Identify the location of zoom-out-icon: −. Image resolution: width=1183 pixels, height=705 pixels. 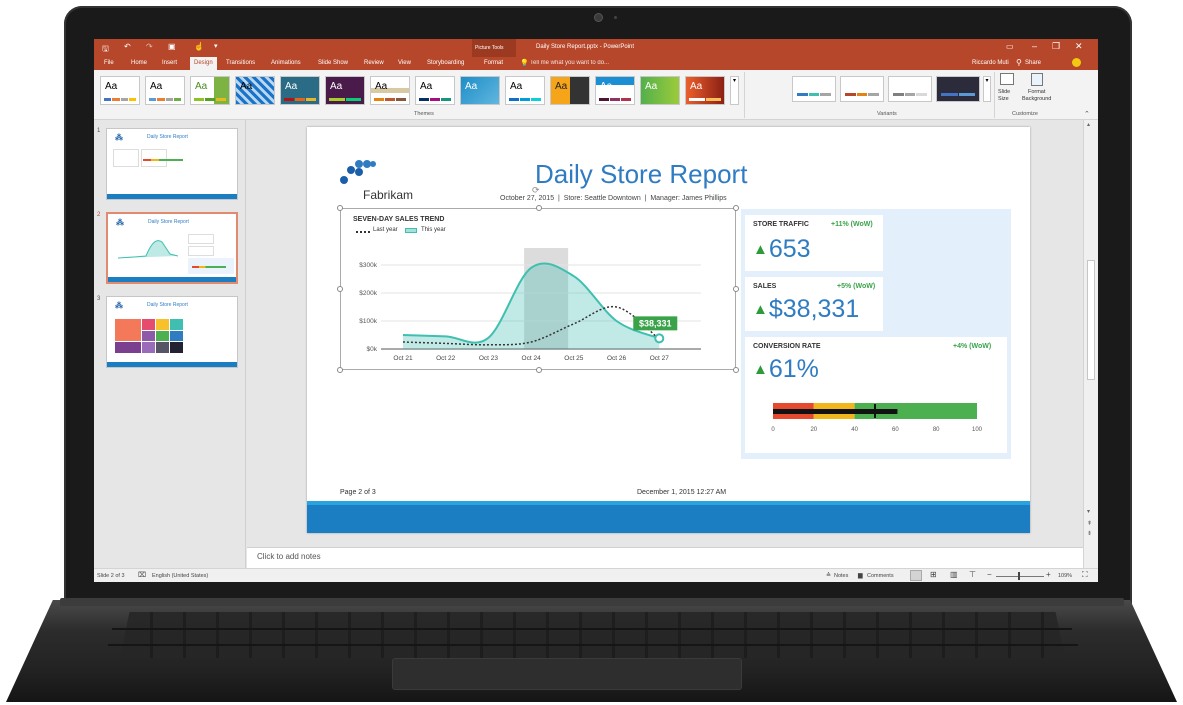
(989, 574).